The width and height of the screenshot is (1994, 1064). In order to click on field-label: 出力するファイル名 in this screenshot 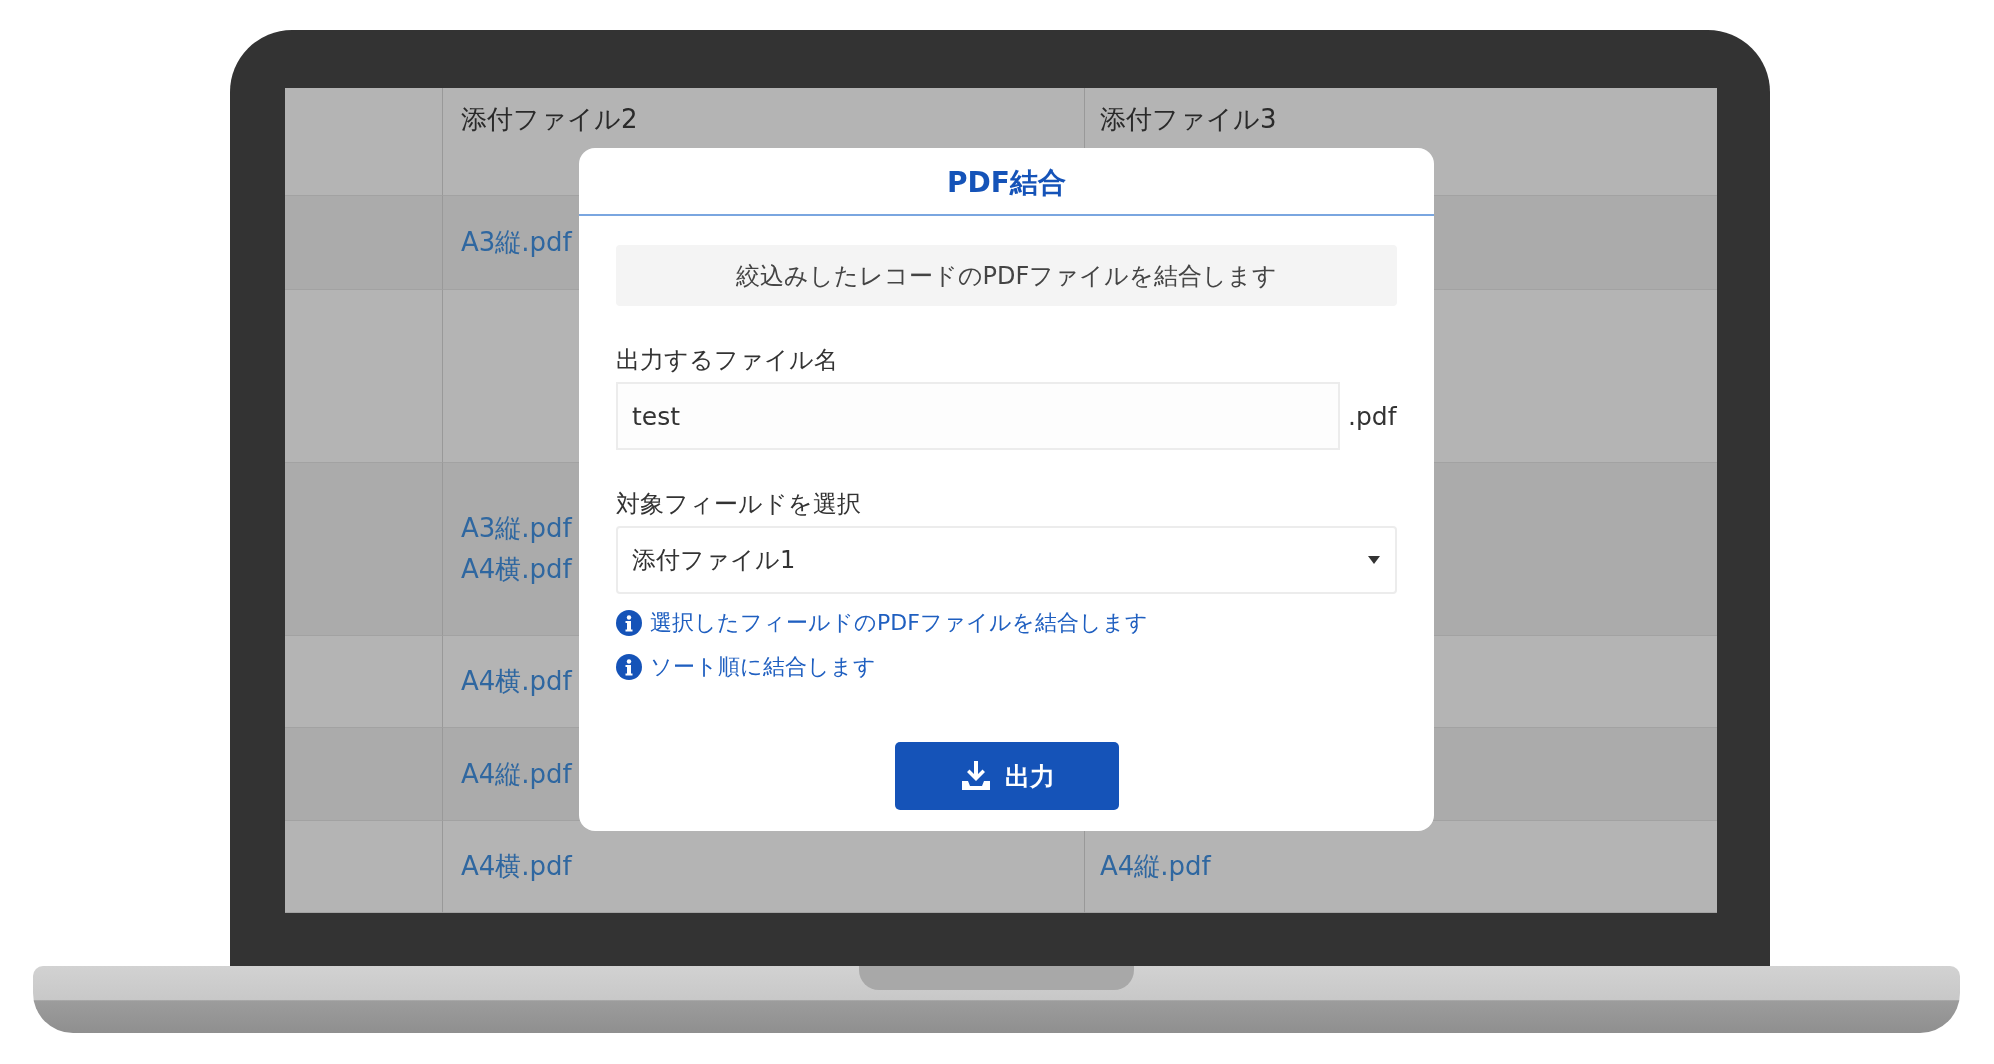, I will do `click(727, 360)`.